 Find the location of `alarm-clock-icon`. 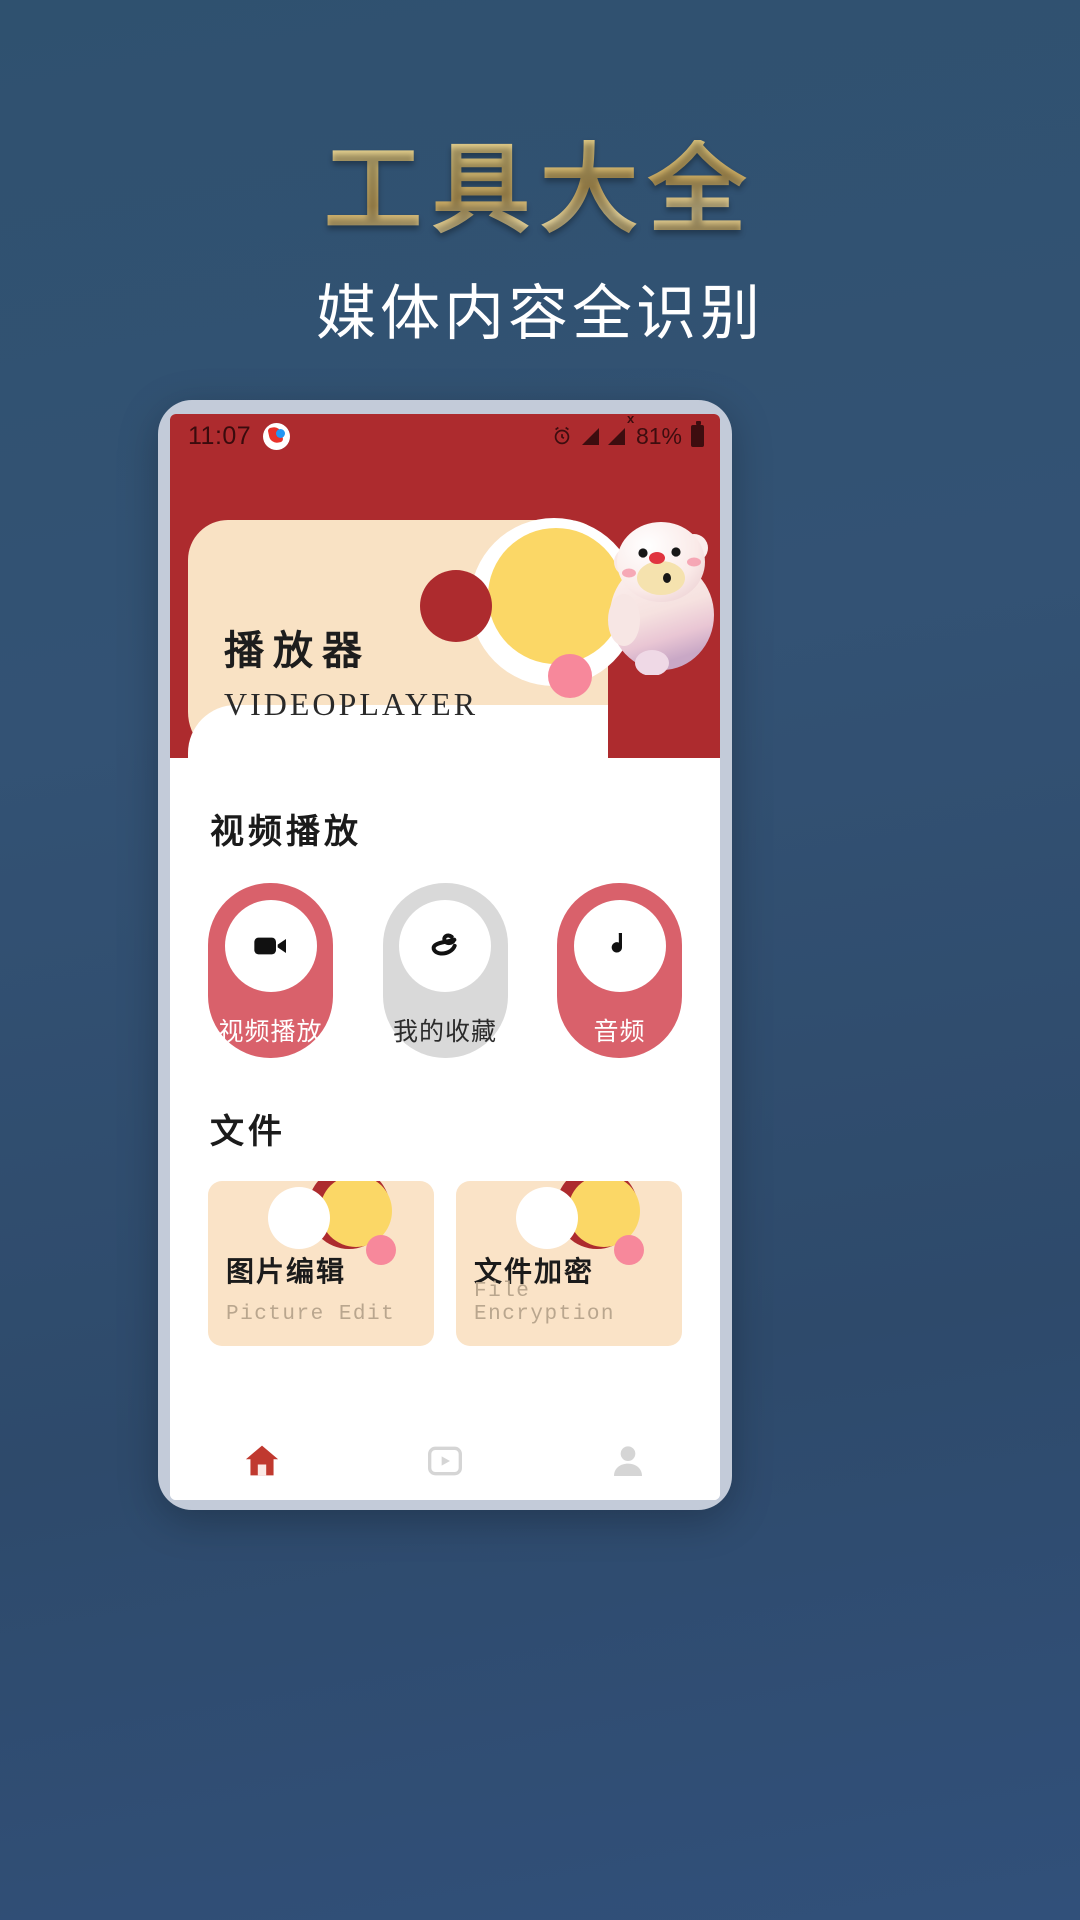

alarm-clock-icon is located at coordinates (562, 436).